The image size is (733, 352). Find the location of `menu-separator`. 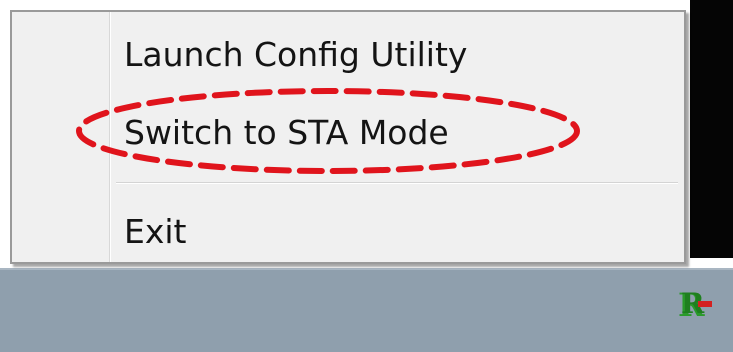

menu-separator is located at coordinates (397, 183).